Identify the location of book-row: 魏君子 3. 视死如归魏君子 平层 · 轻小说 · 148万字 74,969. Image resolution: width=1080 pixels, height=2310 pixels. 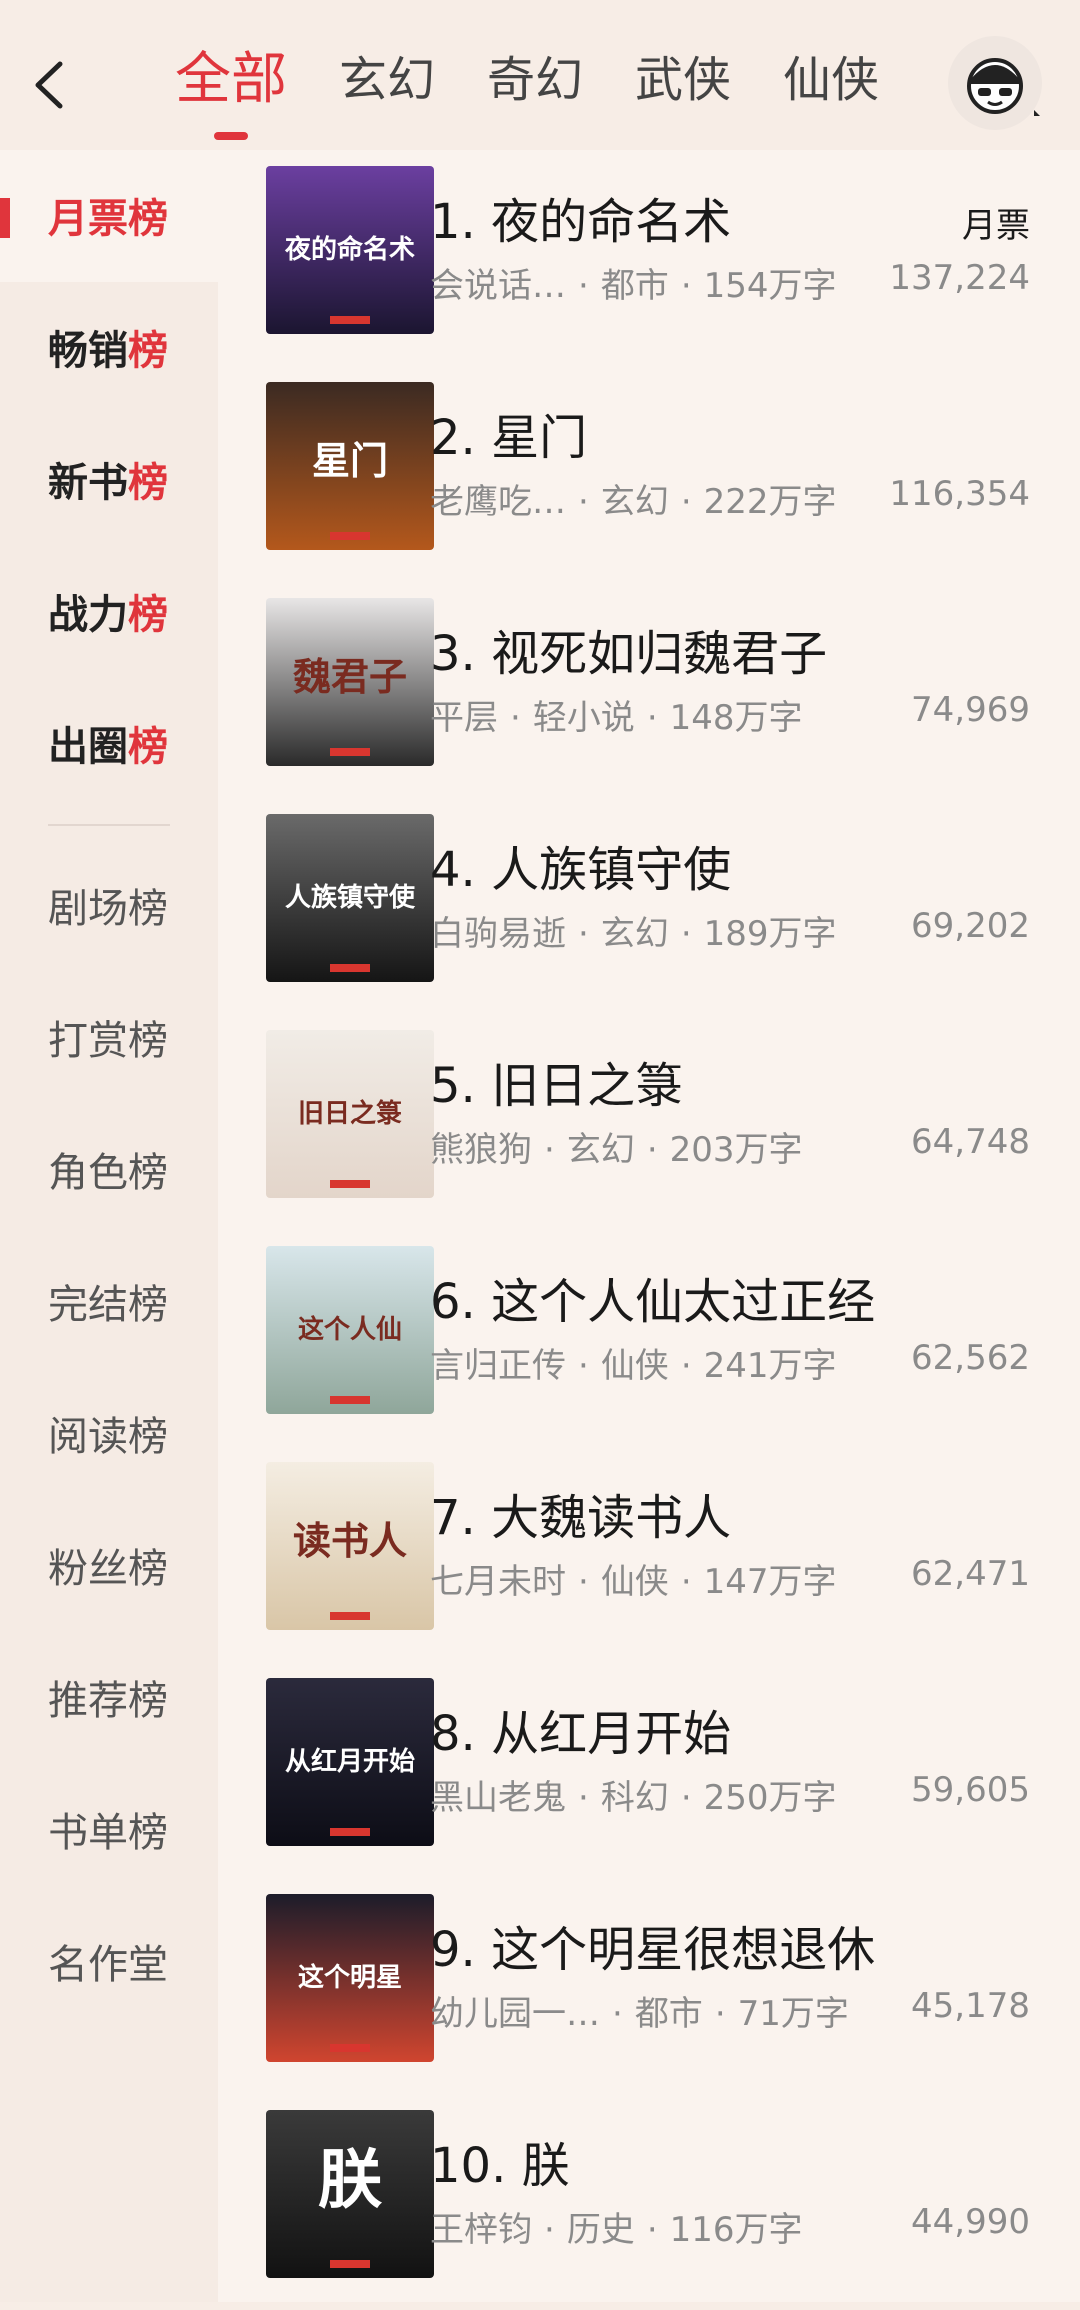
(649, 690).